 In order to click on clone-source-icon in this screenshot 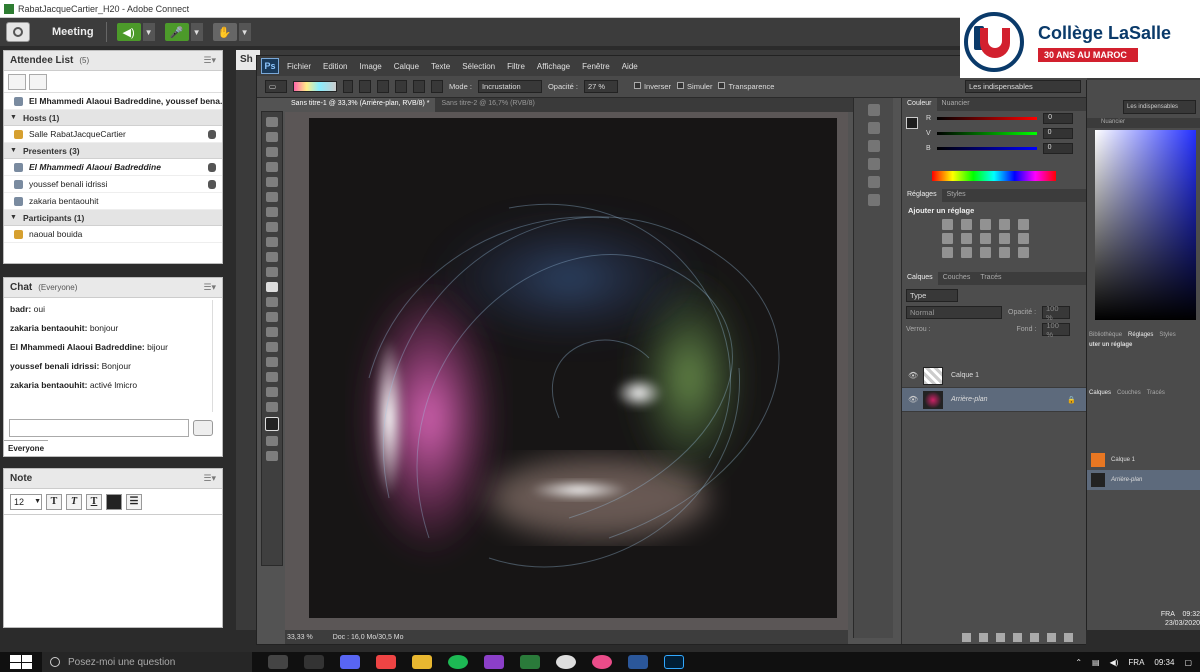, I will do `click(873, 164)`.